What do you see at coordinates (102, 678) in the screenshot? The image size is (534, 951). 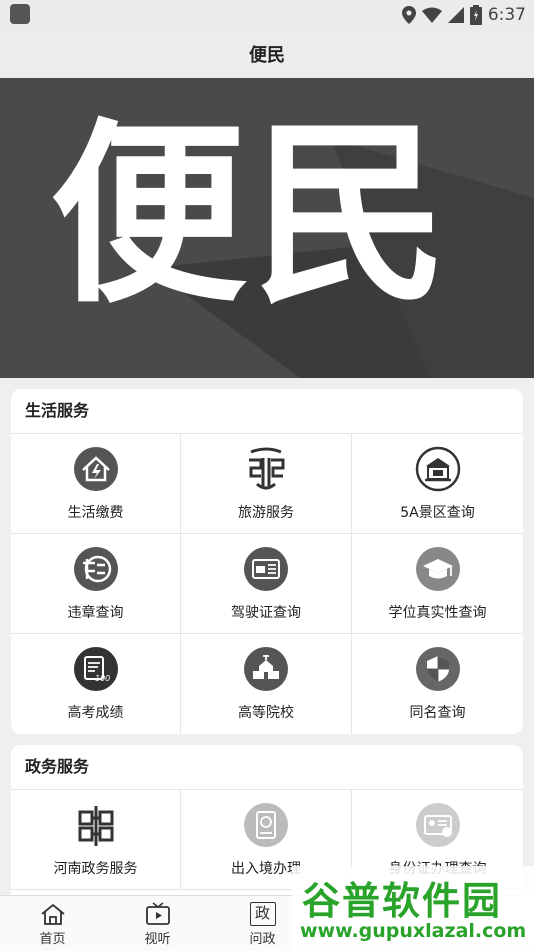 I see `svg-text: 100` at bounding box center [102, 678].